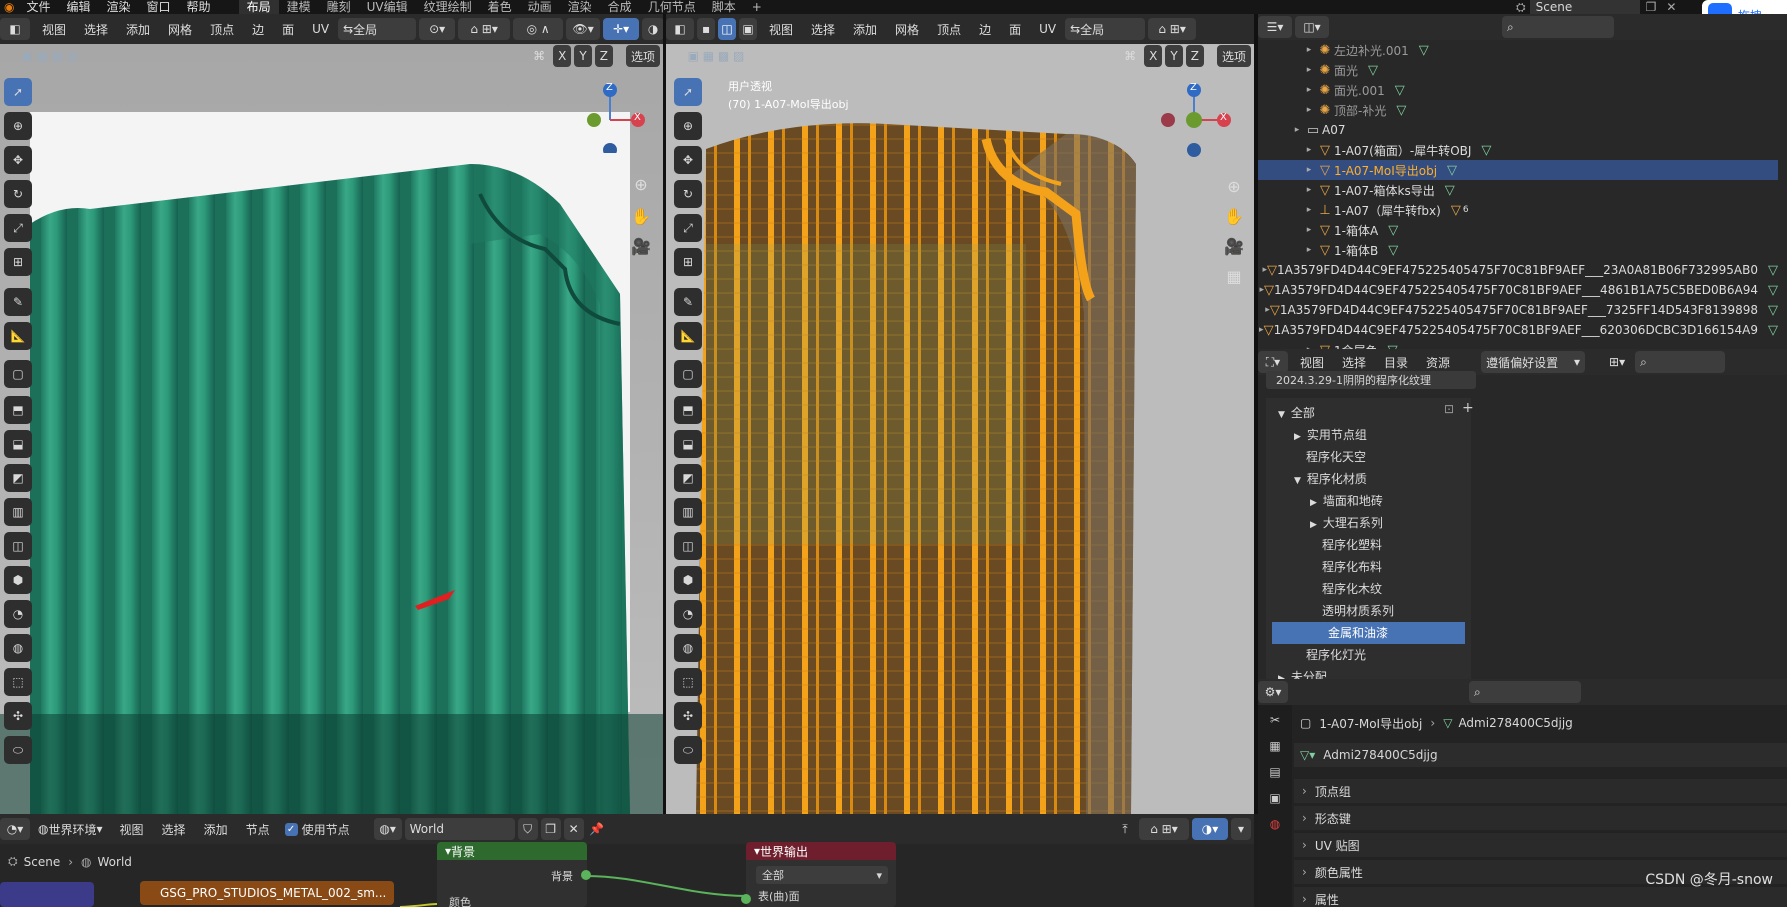  What do you see at coordinates (1368, 567) in the screenshot?
I see `catalog-item: 程序化布料` at bounding box center [1368, 567].